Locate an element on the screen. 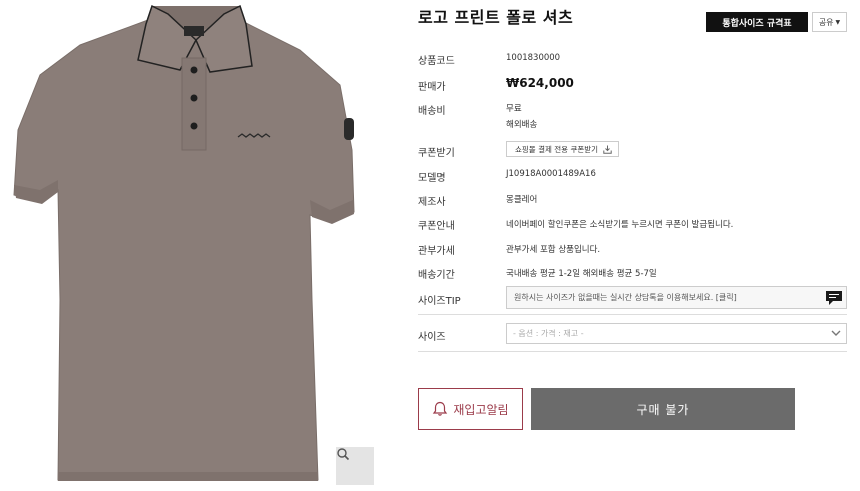  coupon-button-label: 쇼핑몰 결제 전용 쿠폰받기 is located at coordinates (557, 149).